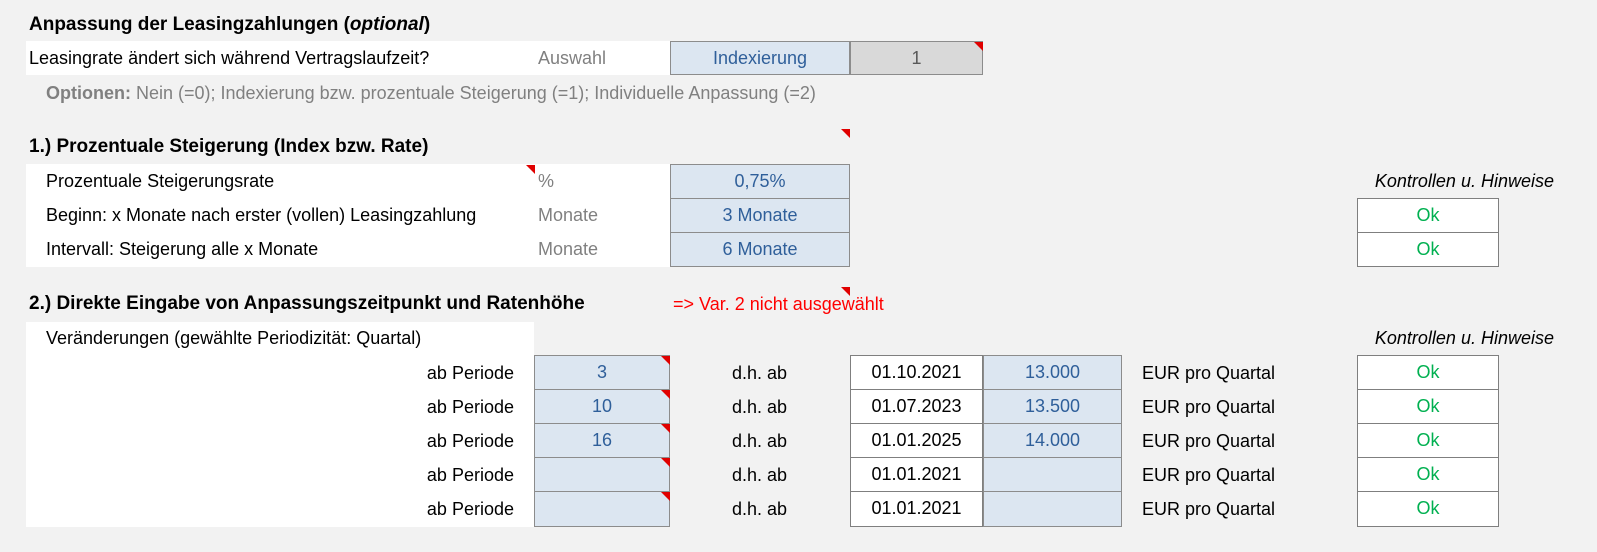  Describe the element at coordinates (1464, 181) in the screenshot. I see `section1-hint-header: Kontrollen u. Hinweise` at that location.